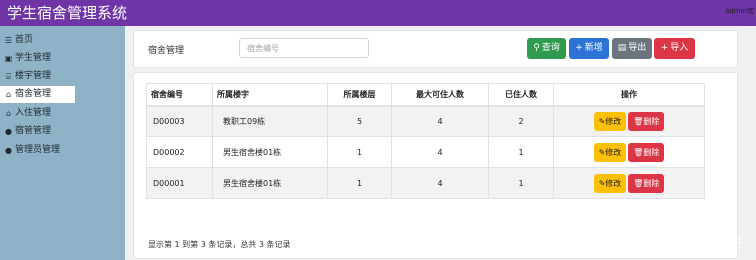 This screenshot has height=260, width=756. What do you see at coordinates (24, 40) in the screenshot?
I see `sidebar-item-label: 首页` at bounding box center [24, 40].